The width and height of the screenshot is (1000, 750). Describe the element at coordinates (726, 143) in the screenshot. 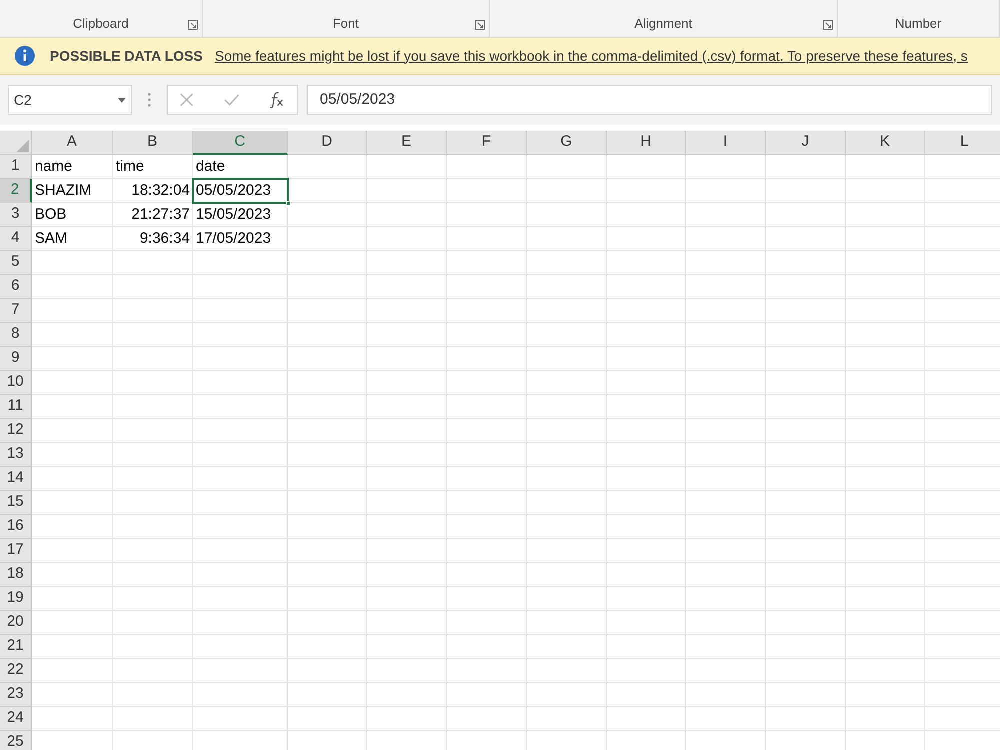

I see `column-header: I` at that location.